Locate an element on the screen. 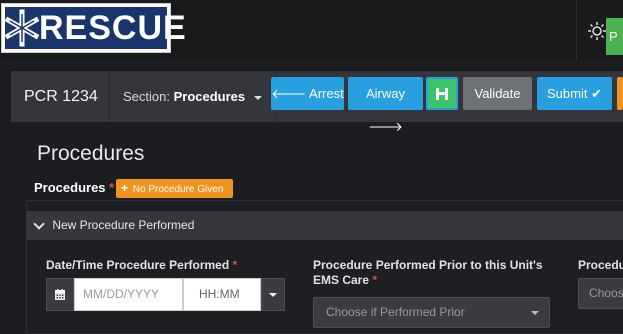  save-button is located at coordinates (442, 93).